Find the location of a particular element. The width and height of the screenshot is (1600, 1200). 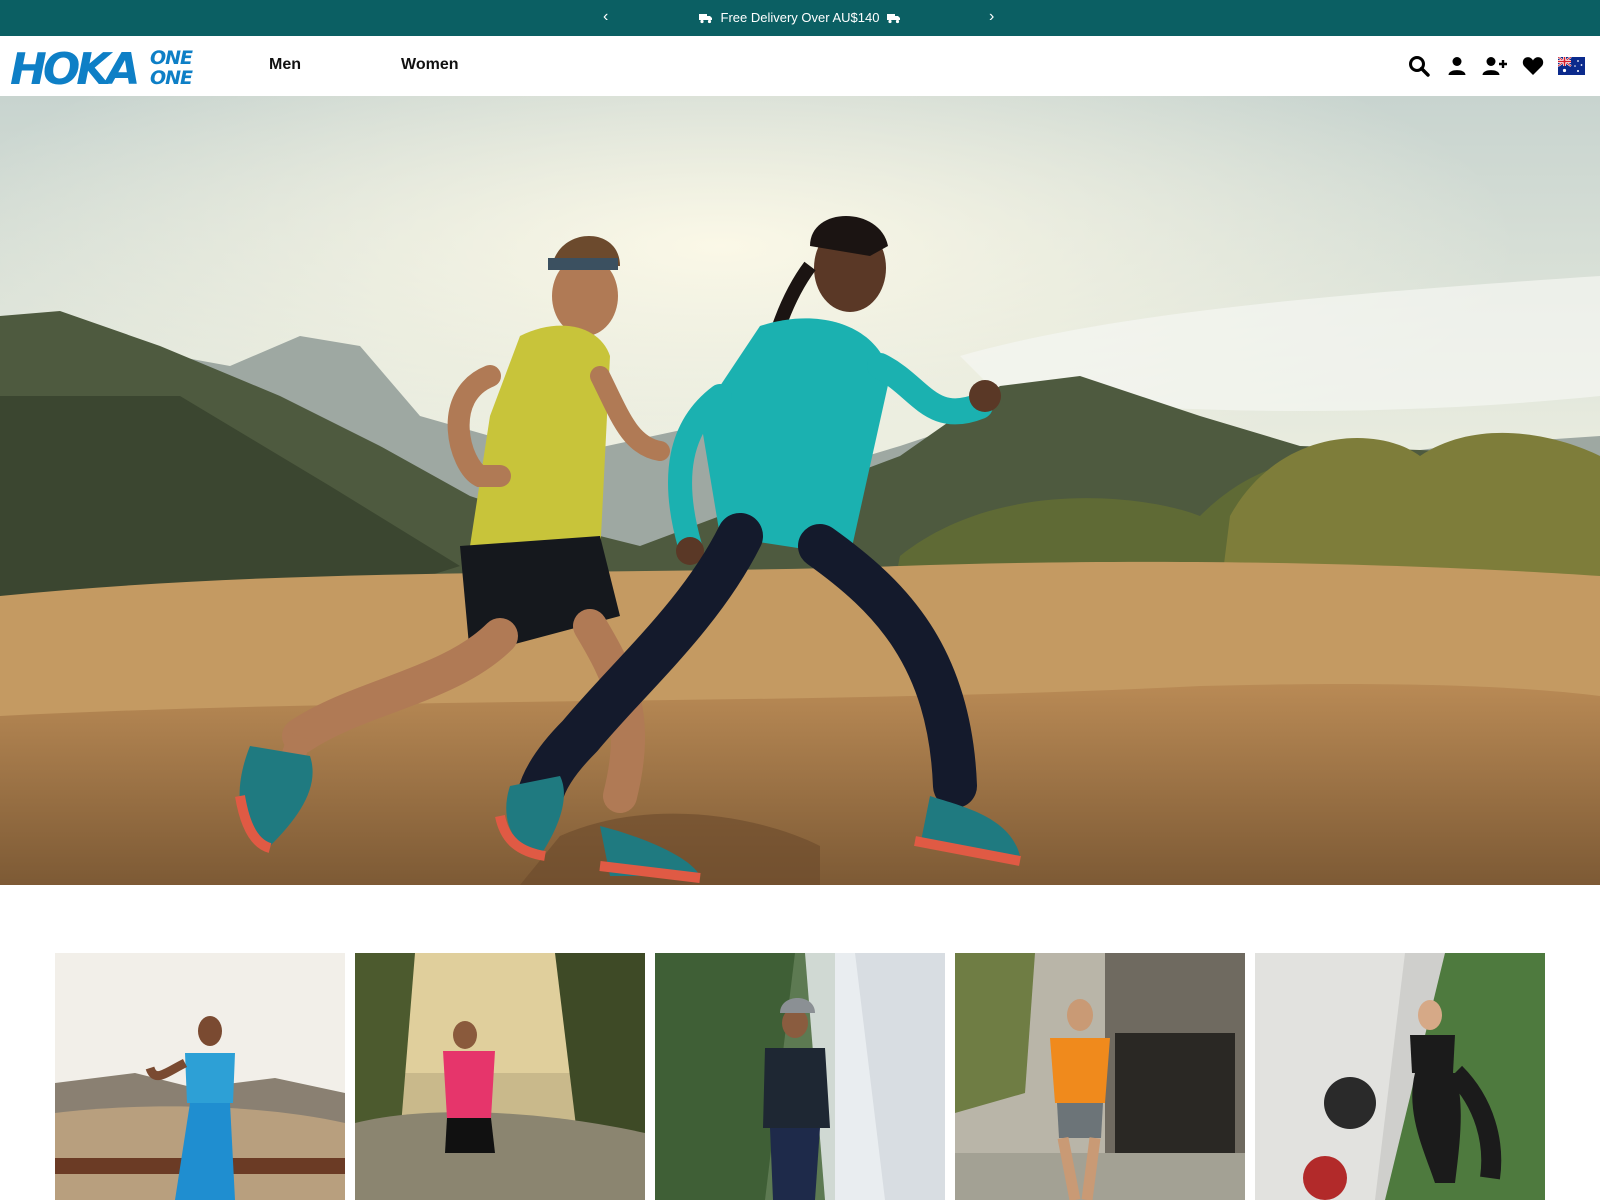

promo-message: Free Delivery Over AU$140 is located at coordinates (800, 17).